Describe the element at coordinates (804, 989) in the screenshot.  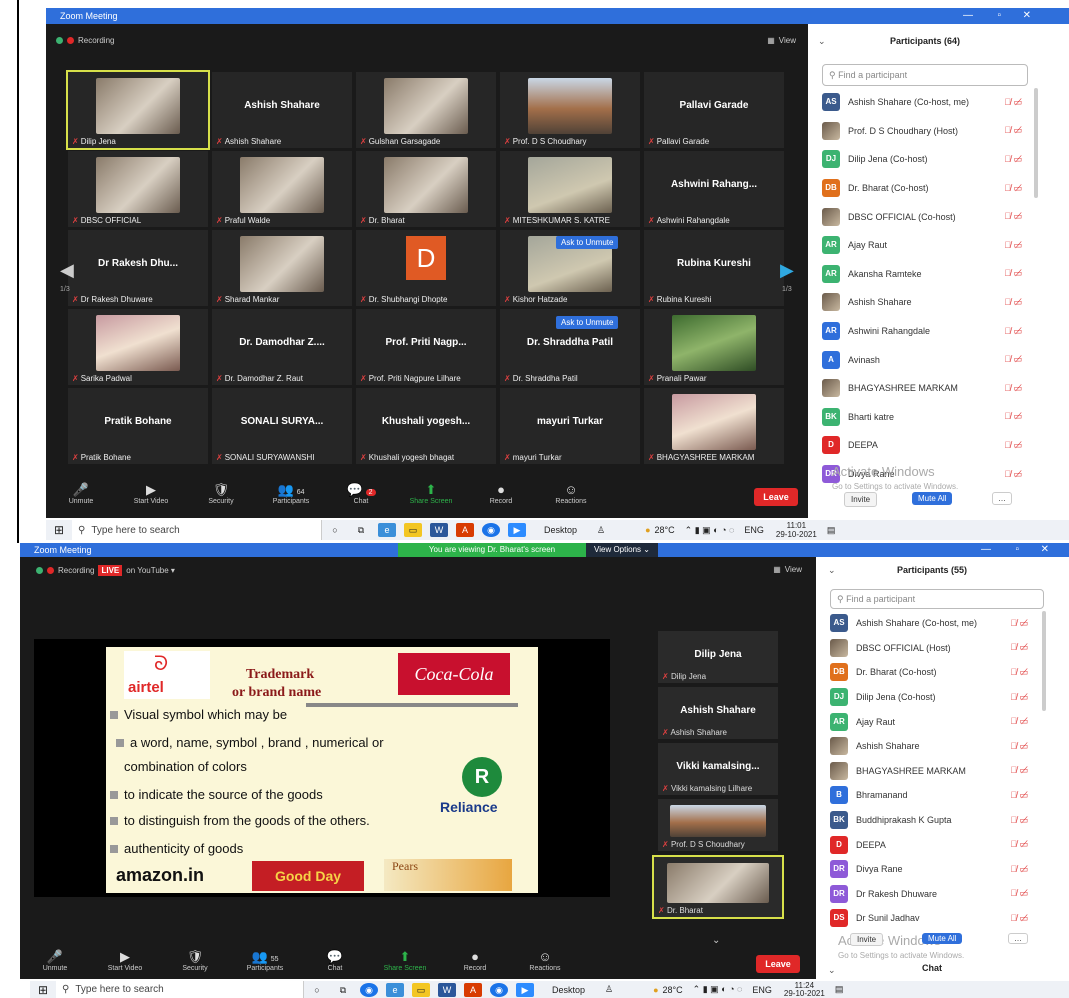
I see `clock: 11:24 29-10-2021` at that location.